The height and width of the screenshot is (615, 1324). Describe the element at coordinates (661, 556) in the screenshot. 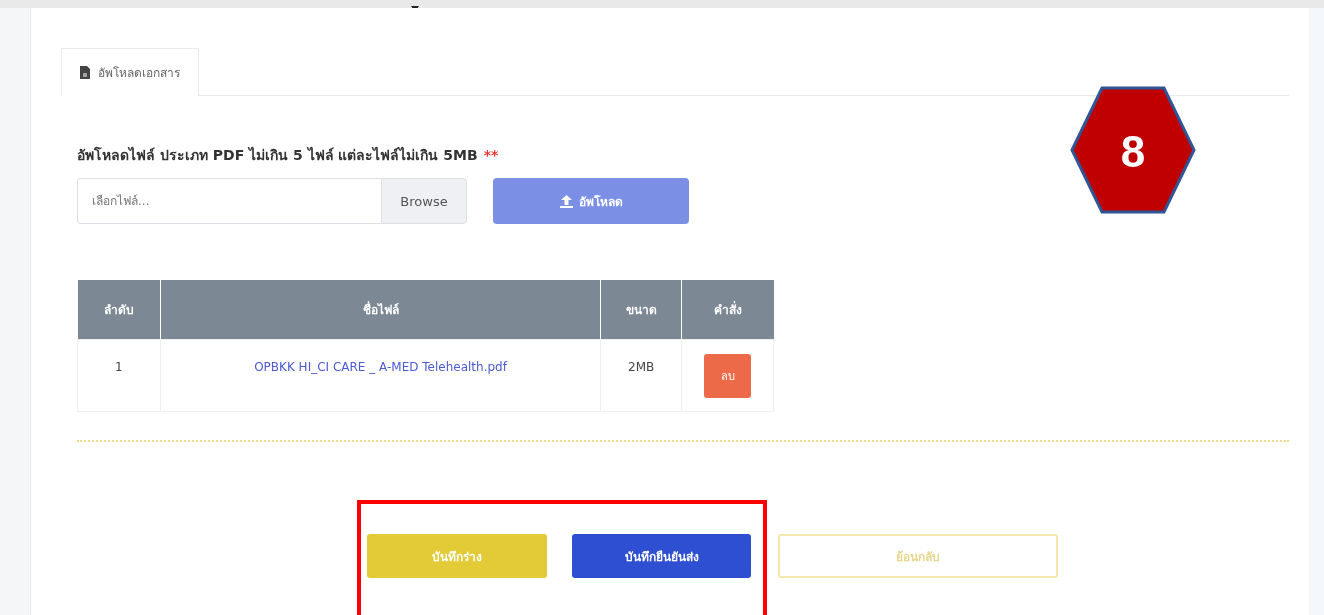

I see `submit-button: บันทึกยืนยันส่ง` at that location.